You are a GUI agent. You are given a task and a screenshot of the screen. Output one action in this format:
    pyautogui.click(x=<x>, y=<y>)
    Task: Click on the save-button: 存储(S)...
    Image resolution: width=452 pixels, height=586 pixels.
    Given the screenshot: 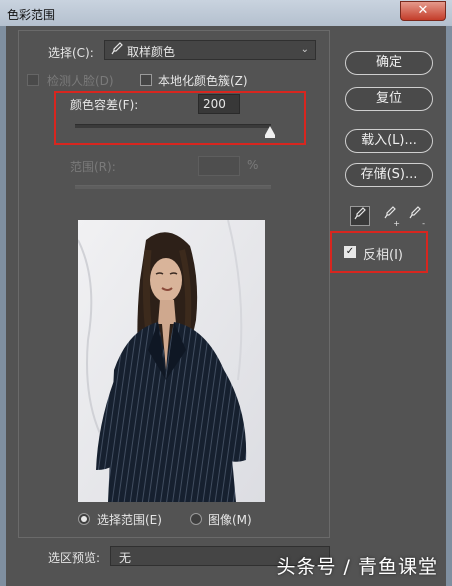 What is the action you would take?
    pyautogui.click(x=389, y=175)
    